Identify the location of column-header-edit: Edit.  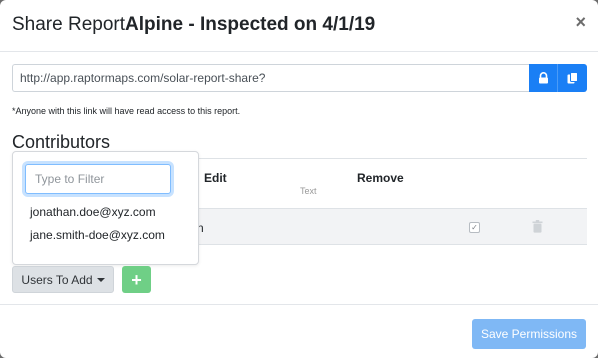
(215, 178).